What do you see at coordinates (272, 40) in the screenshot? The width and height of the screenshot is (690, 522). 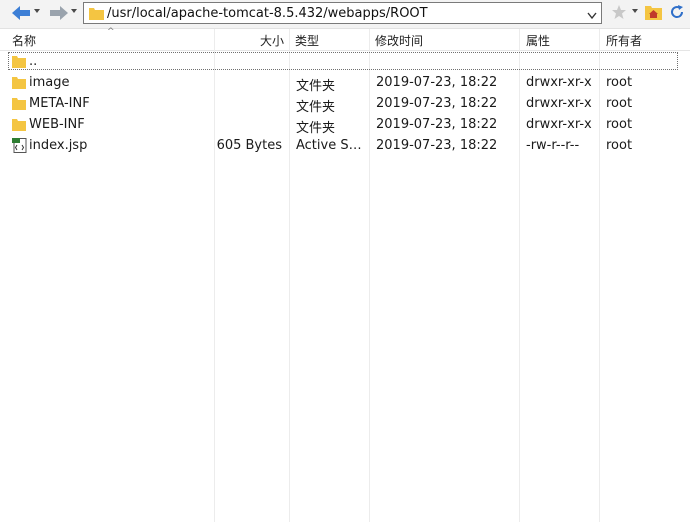 I see `column-size: 大小` at bounding box center [272, 40].